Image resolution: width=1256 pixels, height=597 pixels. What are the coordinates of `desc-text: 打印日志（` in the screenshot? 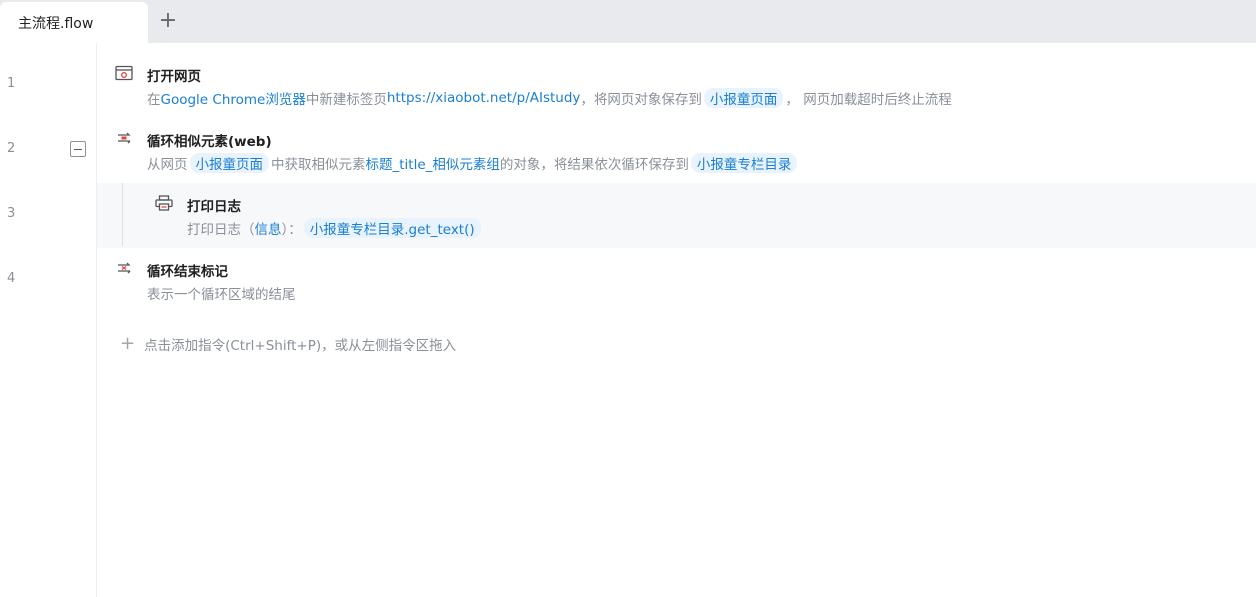 It's located at (221, 230).